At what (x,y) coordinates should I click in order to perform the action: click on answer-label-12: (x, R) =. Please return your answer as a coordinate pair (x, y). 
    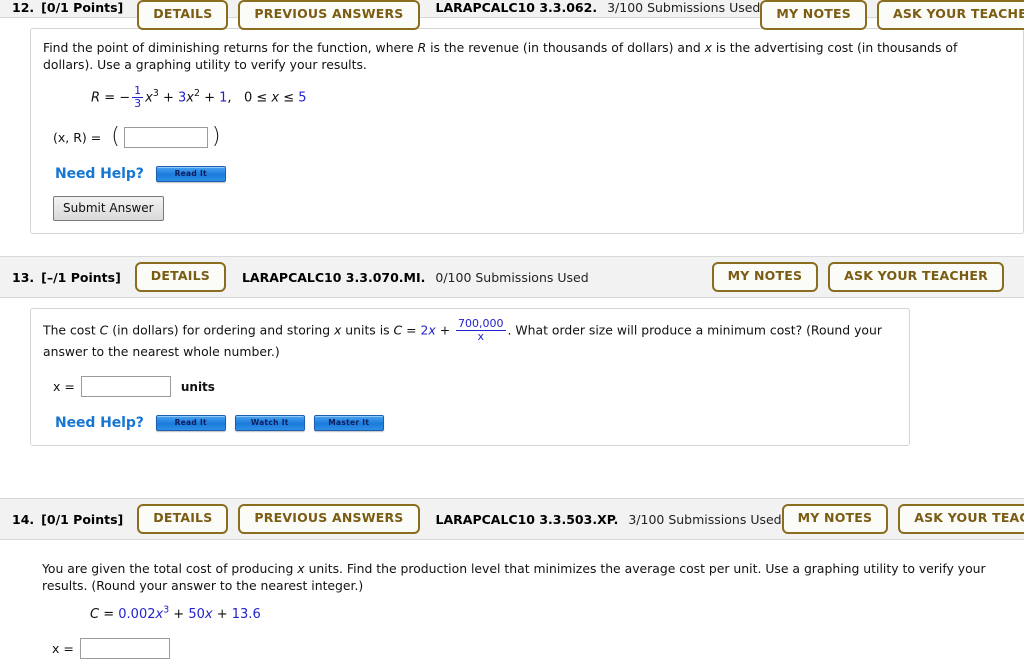
    Looking at the image, I should click on (77, 137).